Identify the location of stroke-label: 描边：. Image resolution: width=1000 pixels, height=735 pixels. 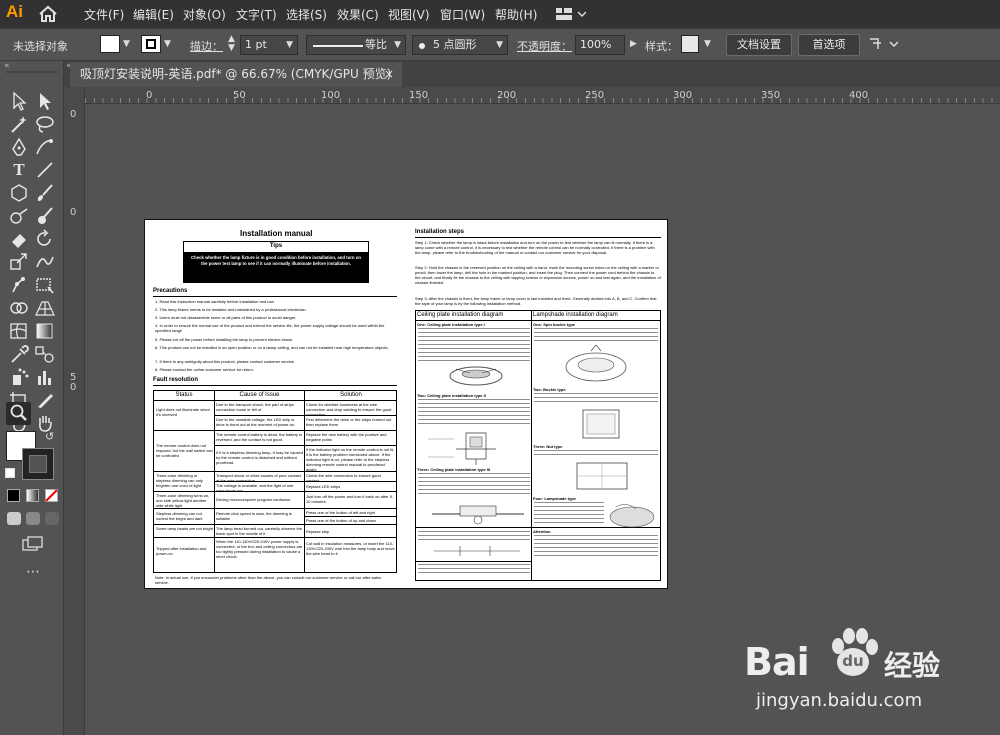
(206, 46).